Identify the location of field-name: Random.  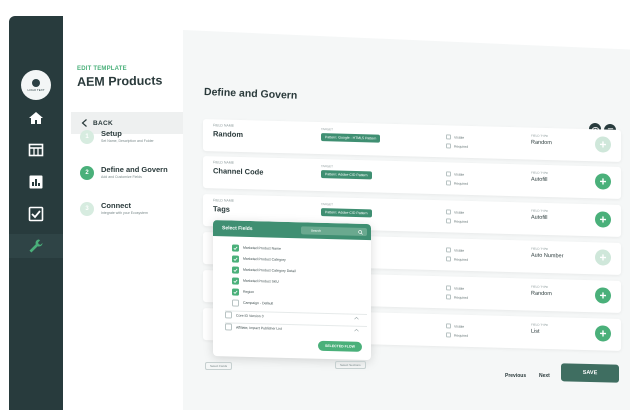
(228, 134).